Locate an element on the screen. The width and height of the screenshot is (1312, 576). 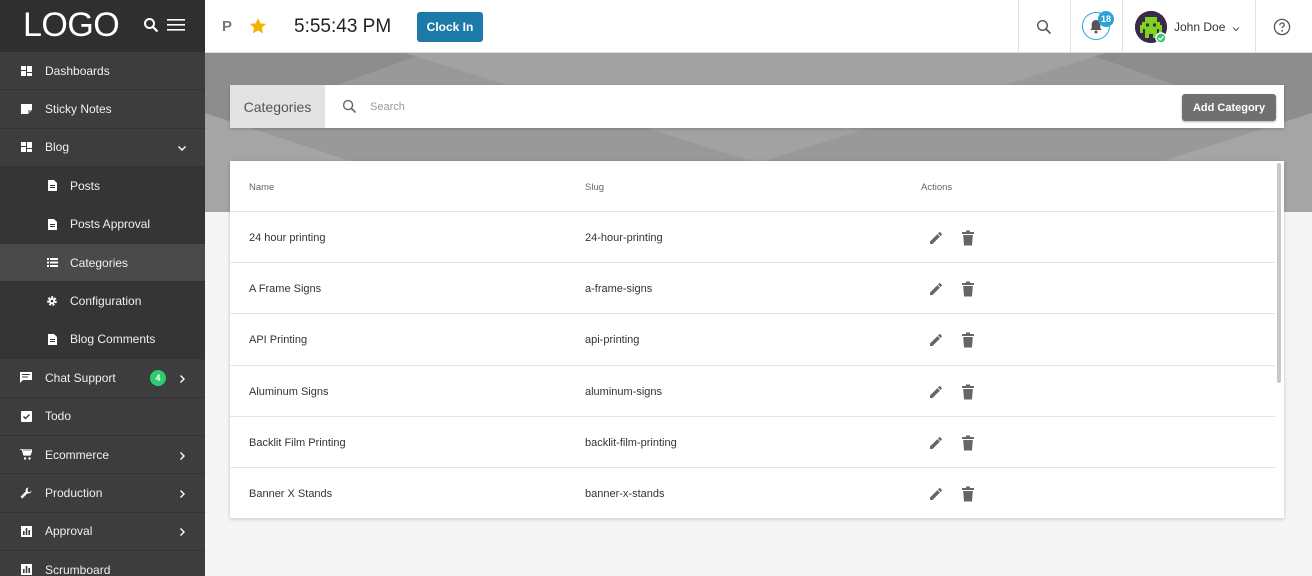
sidebar-item-label: Posts is located at coordinates (85, 185).